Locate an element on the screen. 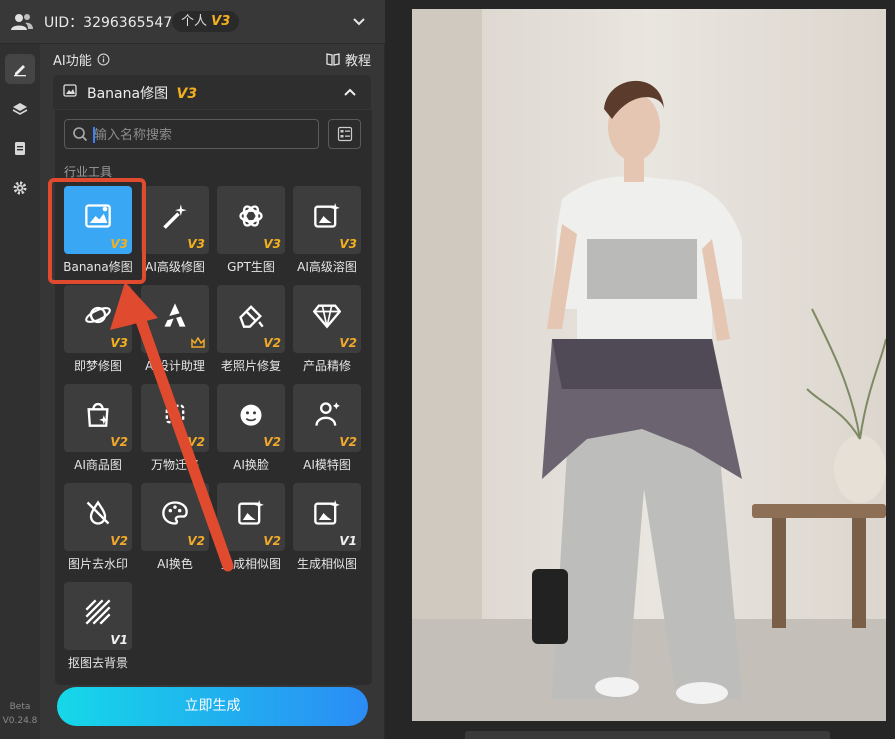  rail-clipboard-button is located at coordinates (20, 148).